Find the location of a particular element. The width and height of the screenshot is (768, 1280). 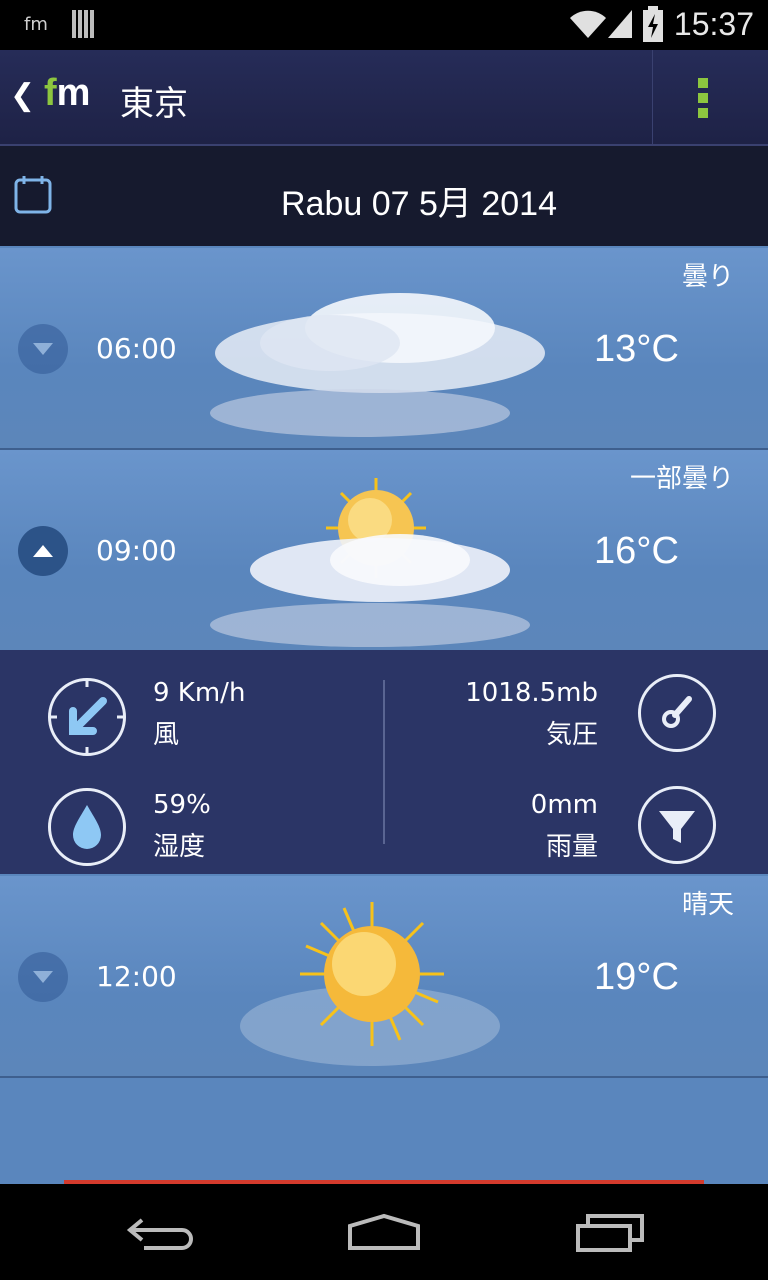

status-app-label: fm is located at coordinates (36, 24).